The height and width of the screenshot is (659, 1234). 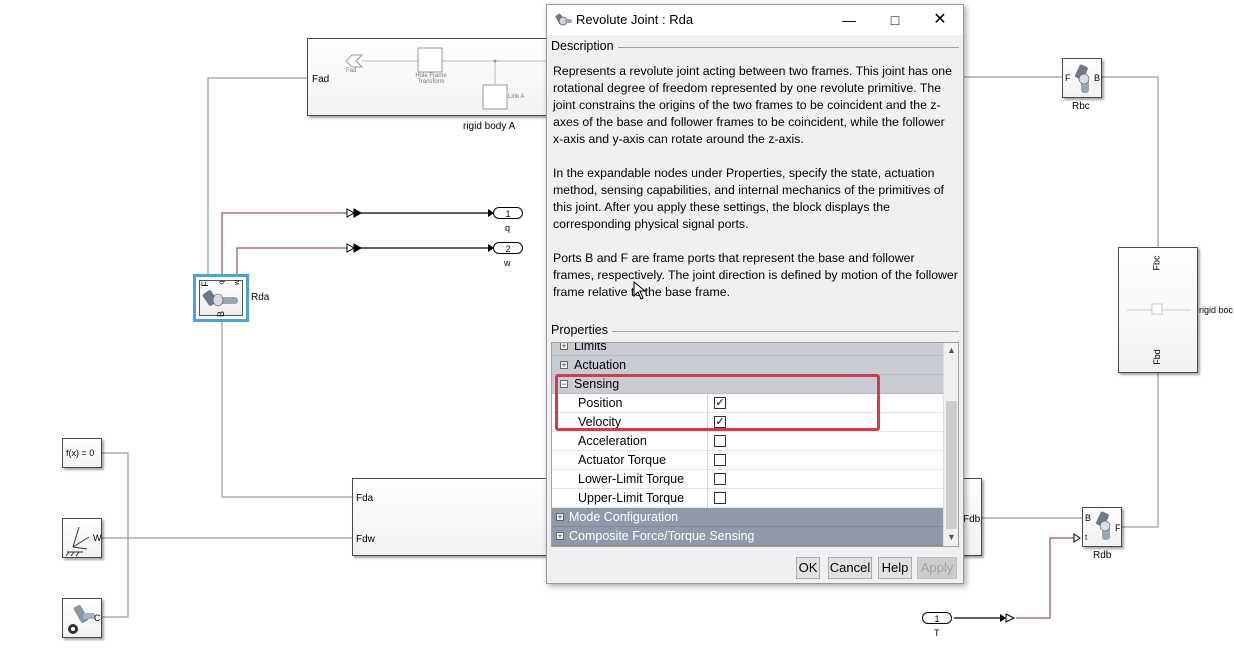 I want to click on properties-divider, so click(x=755, y=331).